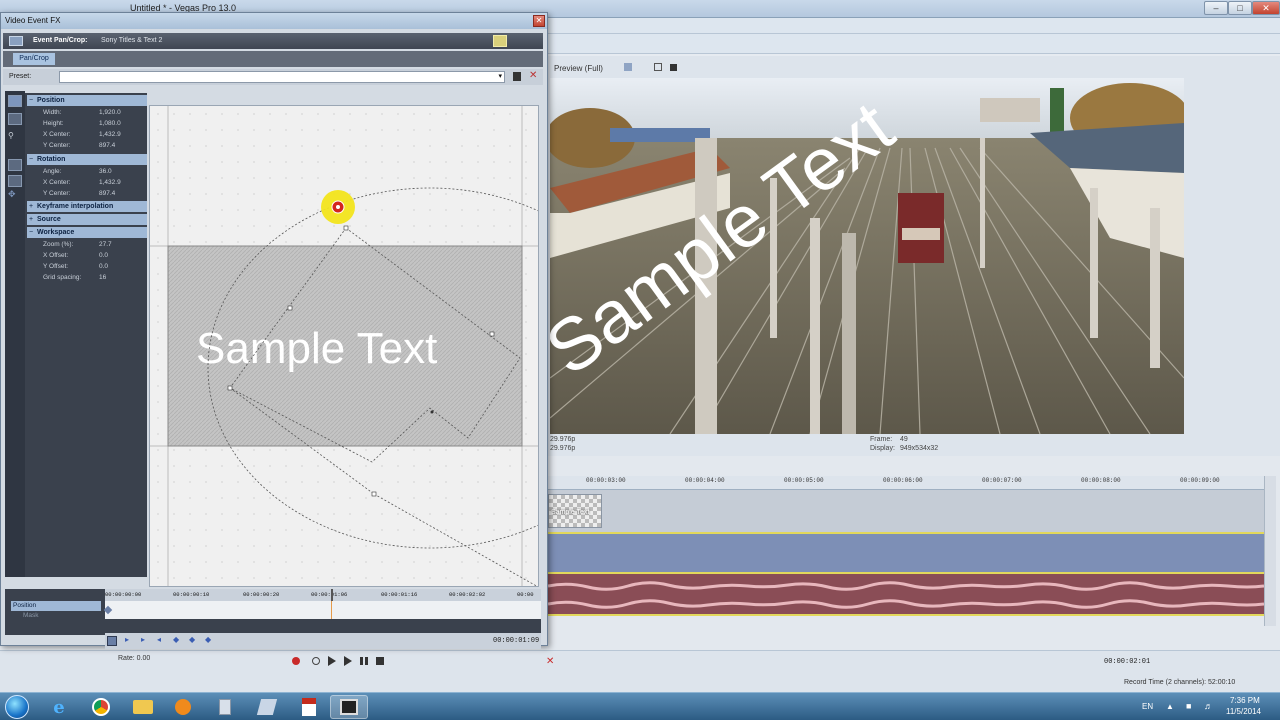  I want to click on title-clip: Sample Text, so click(575, 511).